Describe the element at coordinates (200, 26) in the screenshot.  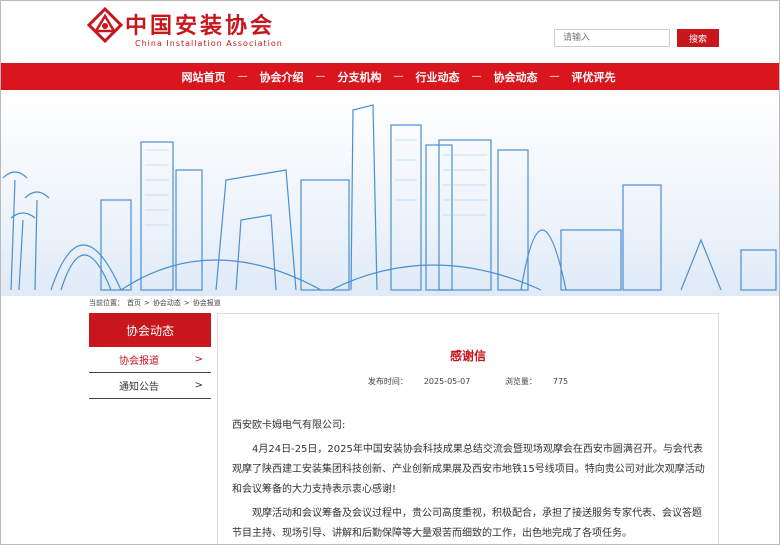
I see `logo-chinese-name: 中国安装协会` at that location.